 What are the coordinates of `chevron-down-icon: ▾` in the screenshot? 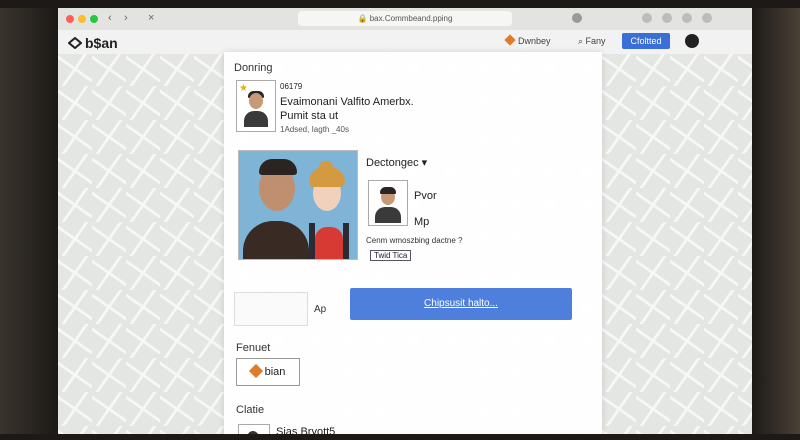 It's located at (424, 163).